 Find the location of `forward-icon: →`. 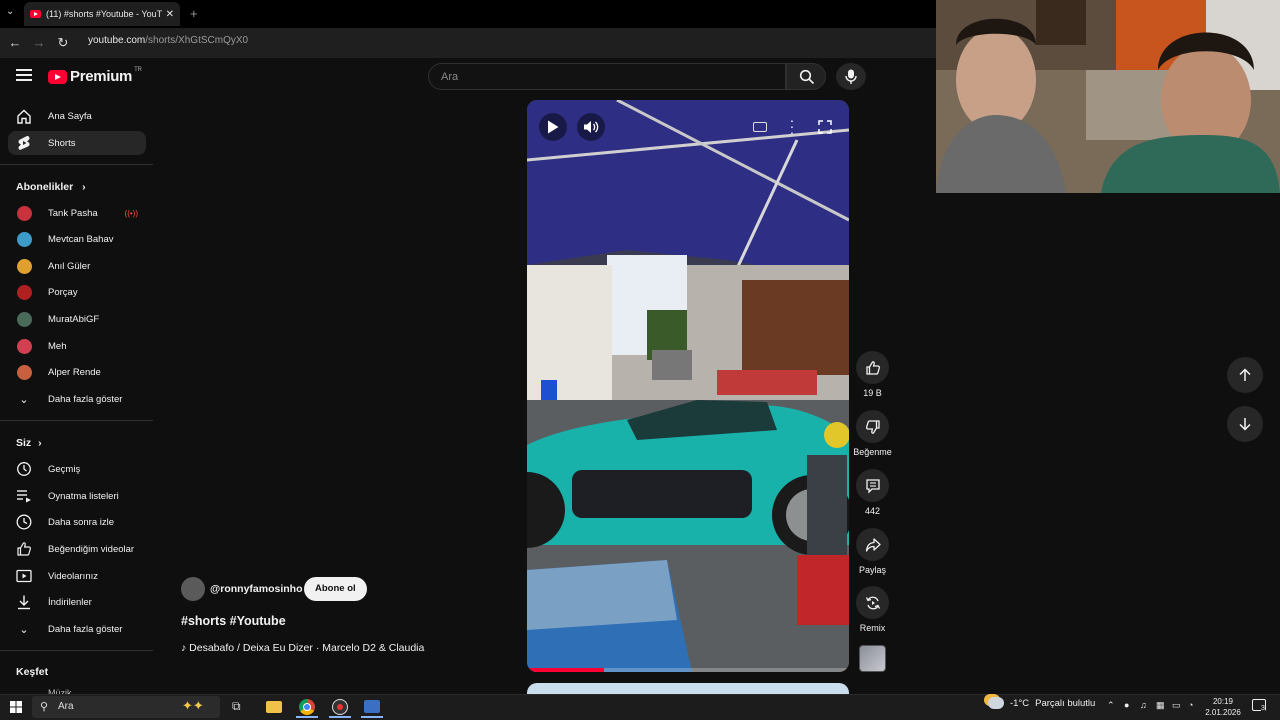

forward-icon: → is located at coordinates (39, 43).